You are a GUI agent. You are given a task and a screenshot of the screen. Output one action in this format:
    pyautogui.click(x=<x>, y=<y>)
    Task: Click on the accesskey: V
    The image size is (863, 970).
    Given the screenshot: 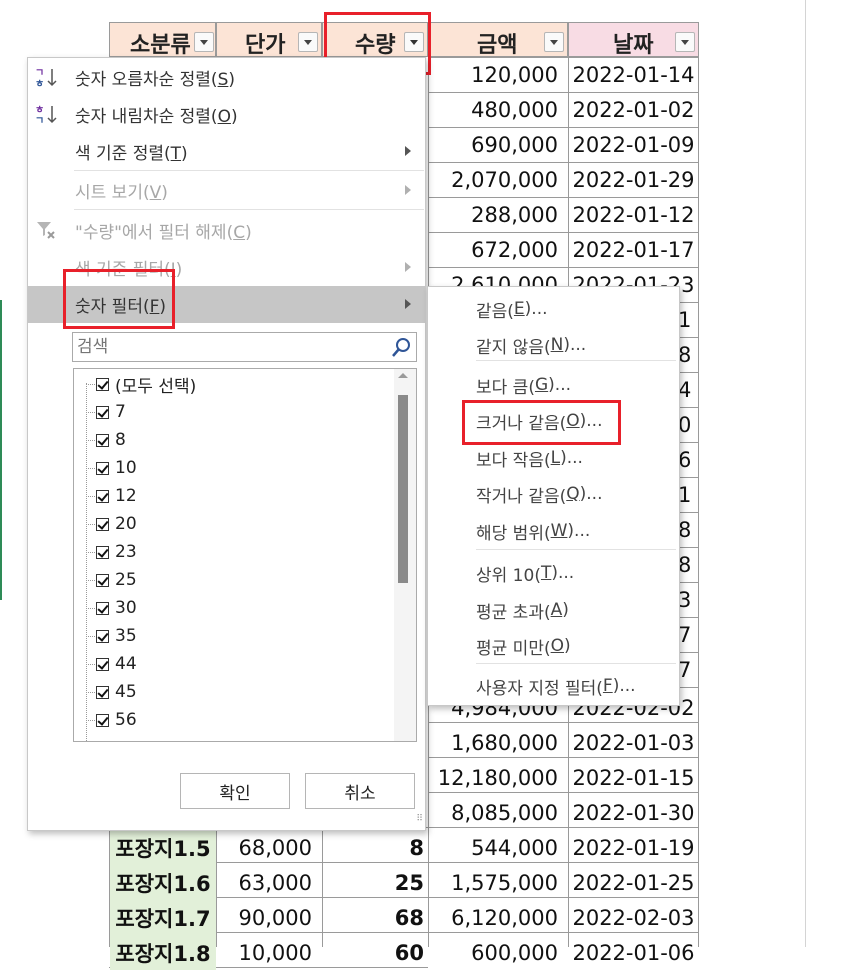 What is the action you would take?
    pyautogui.click(x=155, y=192)
    